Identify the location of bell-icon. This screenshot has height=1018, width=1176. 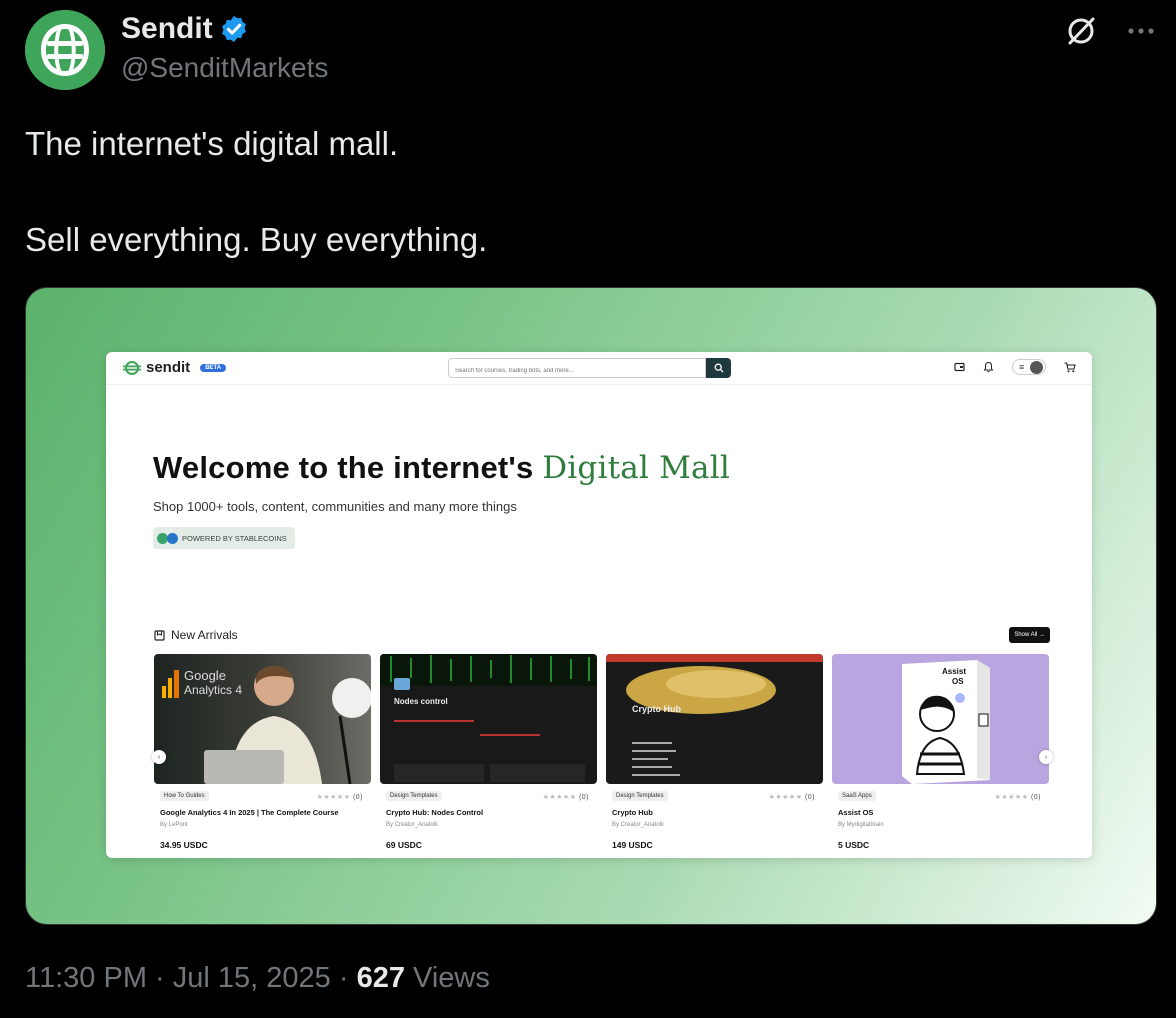
(988, 367).